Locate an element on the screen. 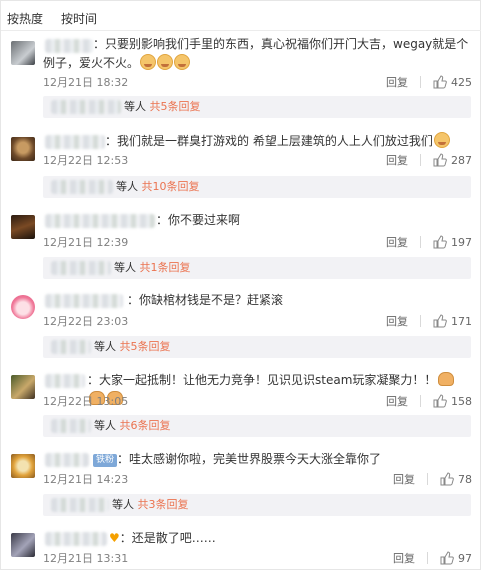  like-button: 171 is located at coordinates (452, 321).